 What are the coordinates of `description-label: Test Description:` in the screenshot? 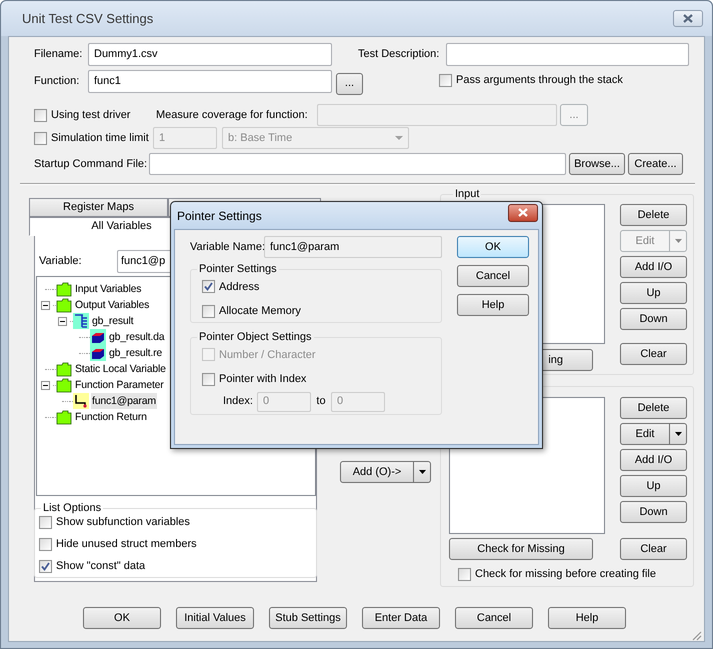 It's located at (399, 54).